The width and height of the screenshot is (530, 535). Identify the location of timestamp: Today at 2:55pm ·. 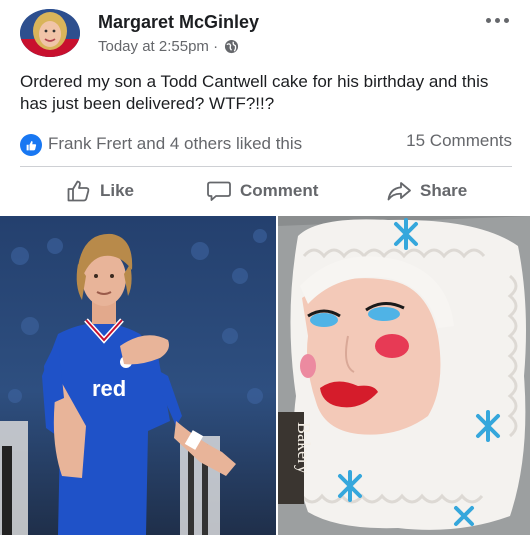
(158, 46).